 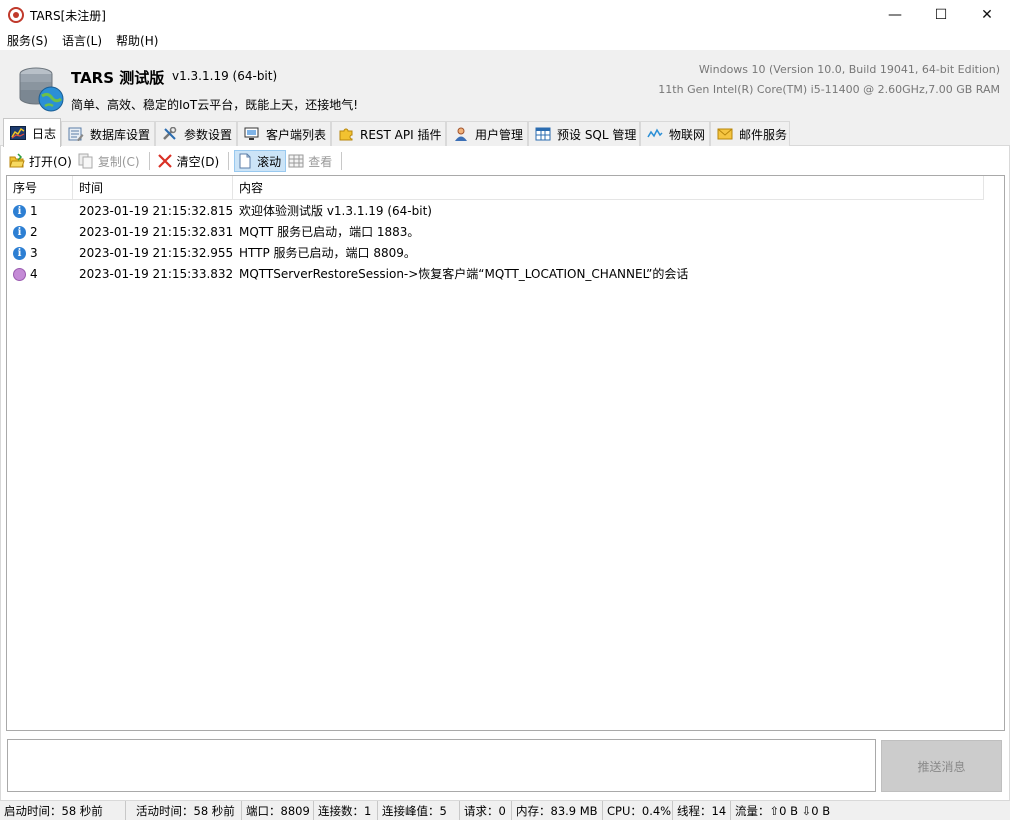 What do you see at coordinates (50, 161) in the screenshot?
I see `open-label: 打开(O)` at bounding box center [50, 161].